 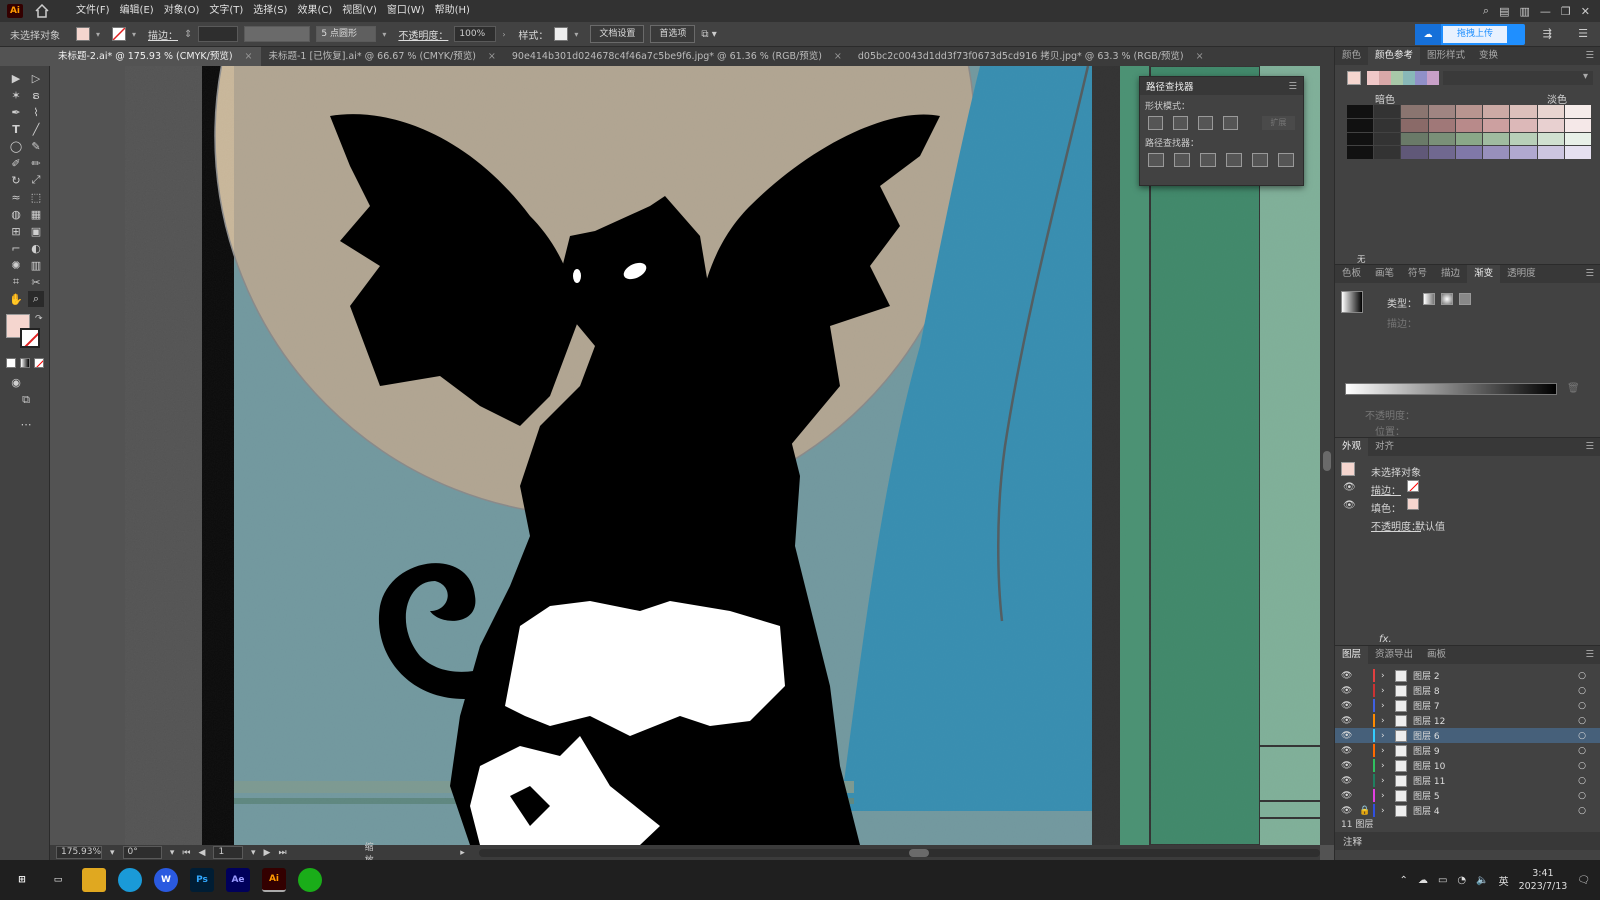 What do you see at coordinates (16, 231) in the screenshot?
I see `mesh-tool-icon: ⊞` at bounding box center [16, 231].